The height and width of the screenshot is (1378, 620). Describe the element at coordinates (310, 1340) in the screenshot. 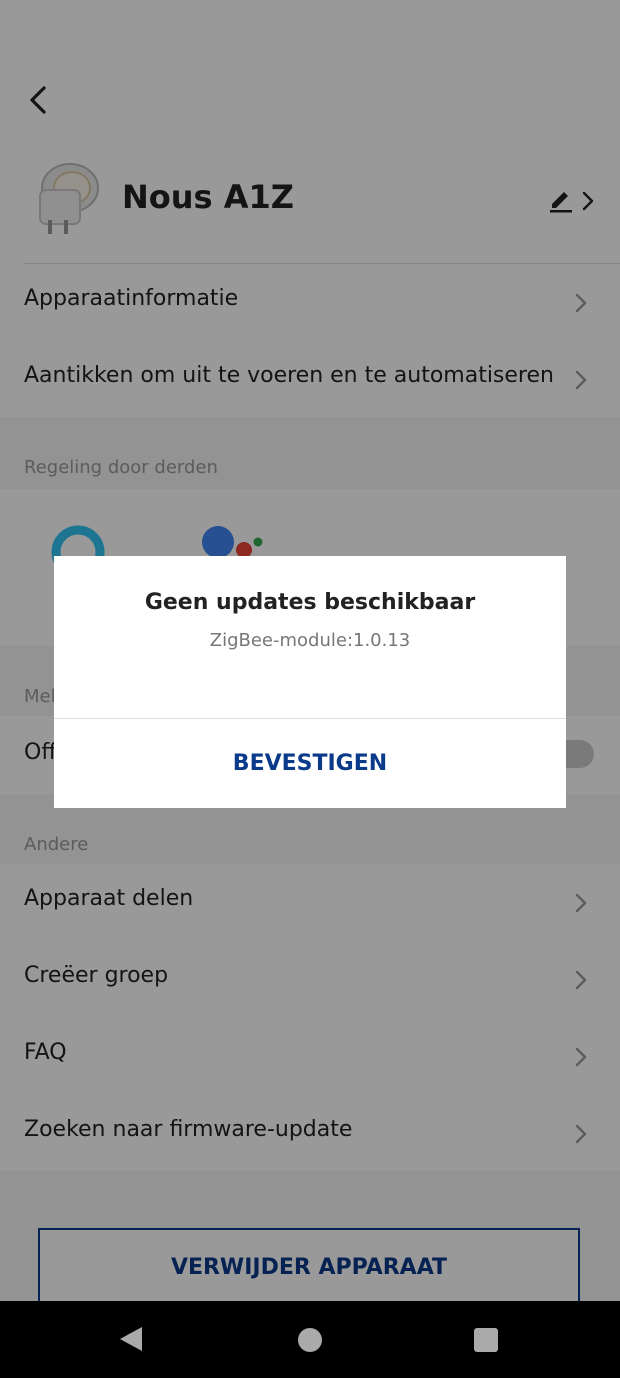

I see `nav-home-icon` at that location.